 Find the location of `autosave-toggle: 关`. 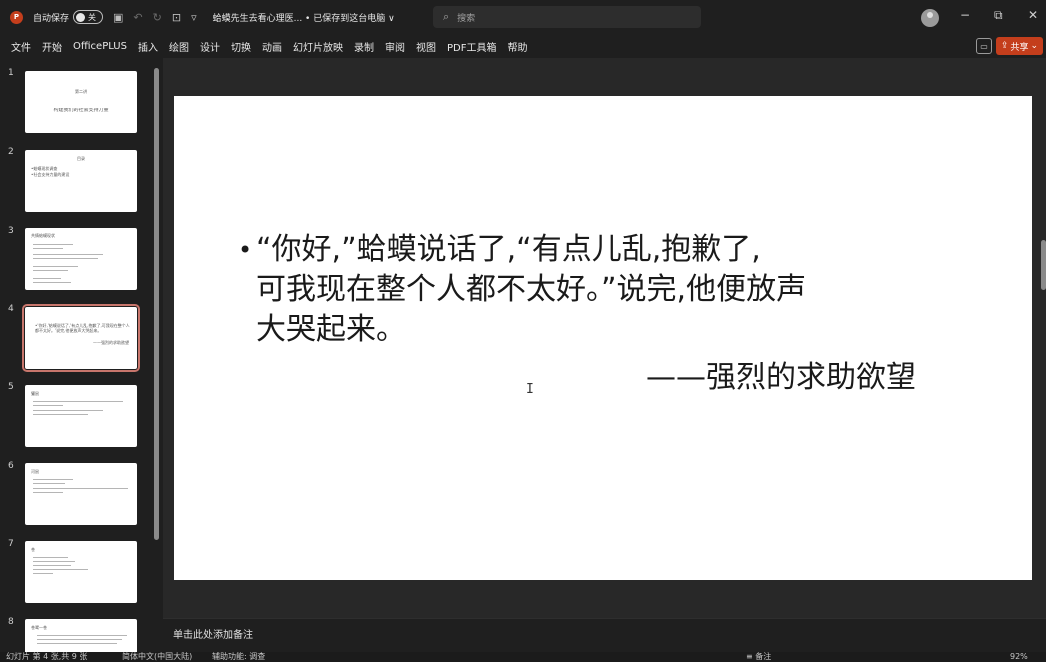

autosave-toggle: 关 is located at coordinates (88, 17).